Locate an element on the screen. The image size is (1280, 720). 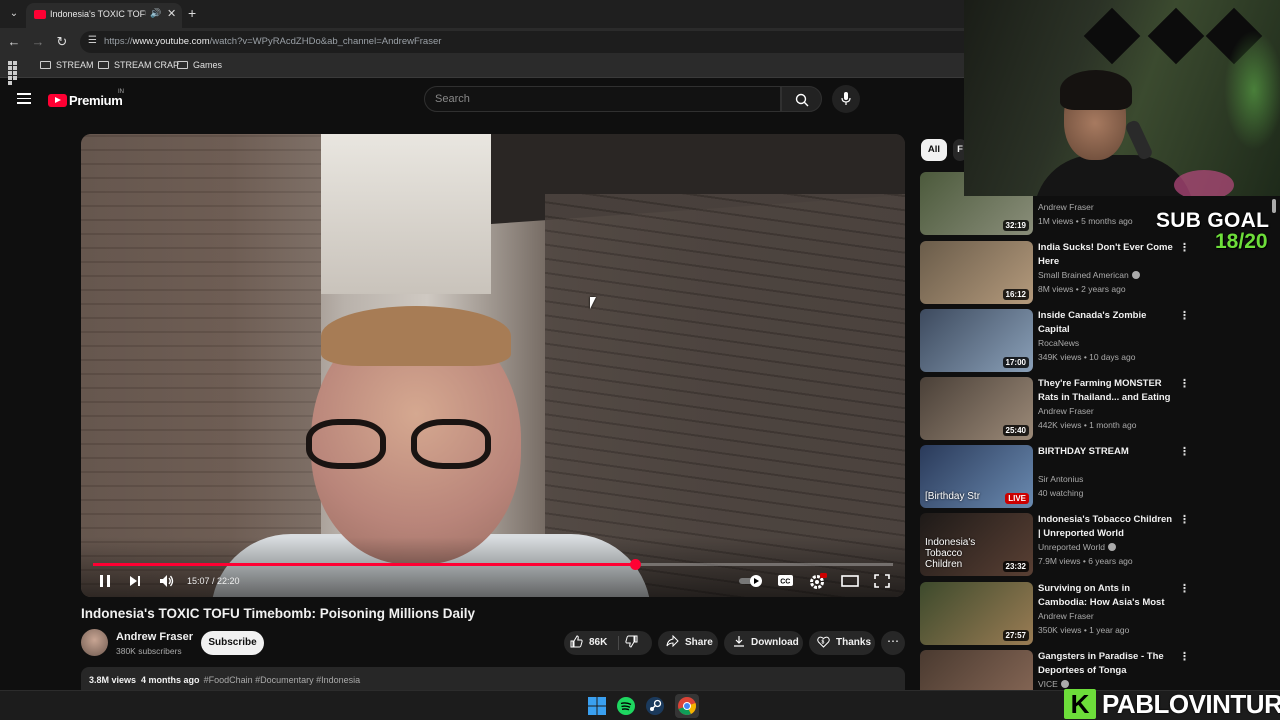
fullscreen-button is located at coordinates (882, 581).